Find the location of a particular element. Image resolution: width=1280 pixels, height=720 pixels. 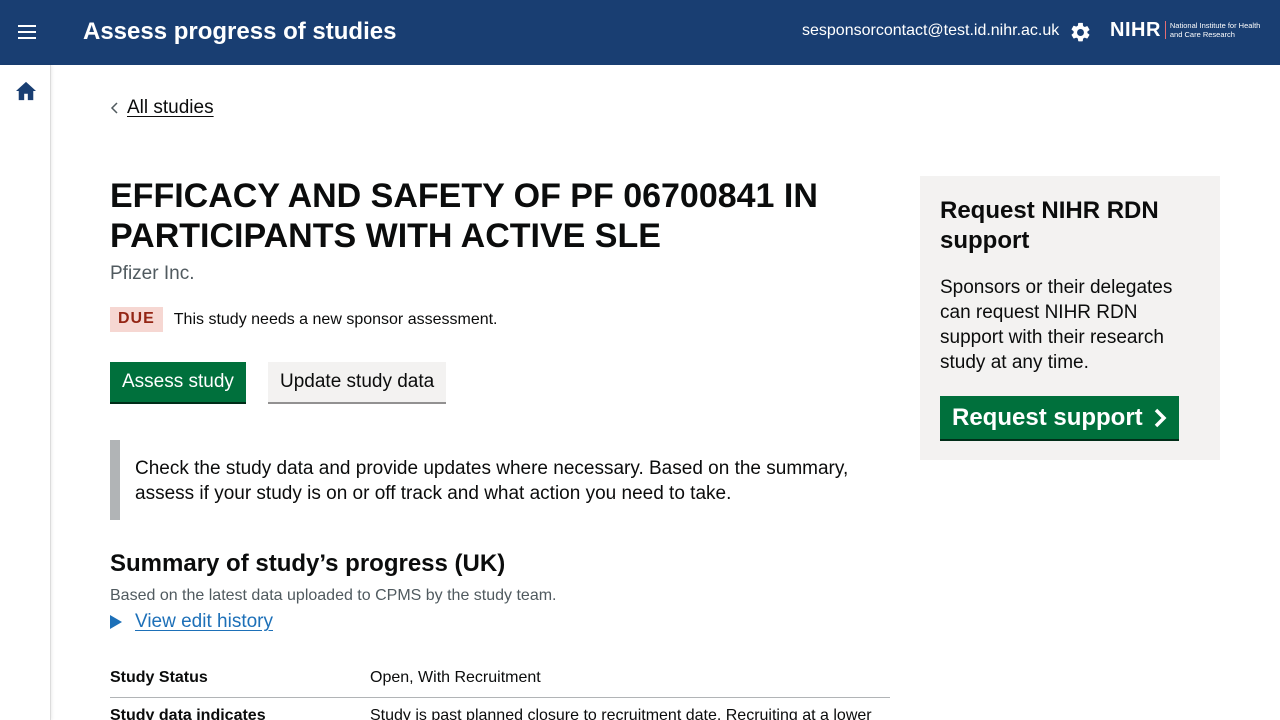

row-key: Study data indicates is located at coordinates (188, 713).